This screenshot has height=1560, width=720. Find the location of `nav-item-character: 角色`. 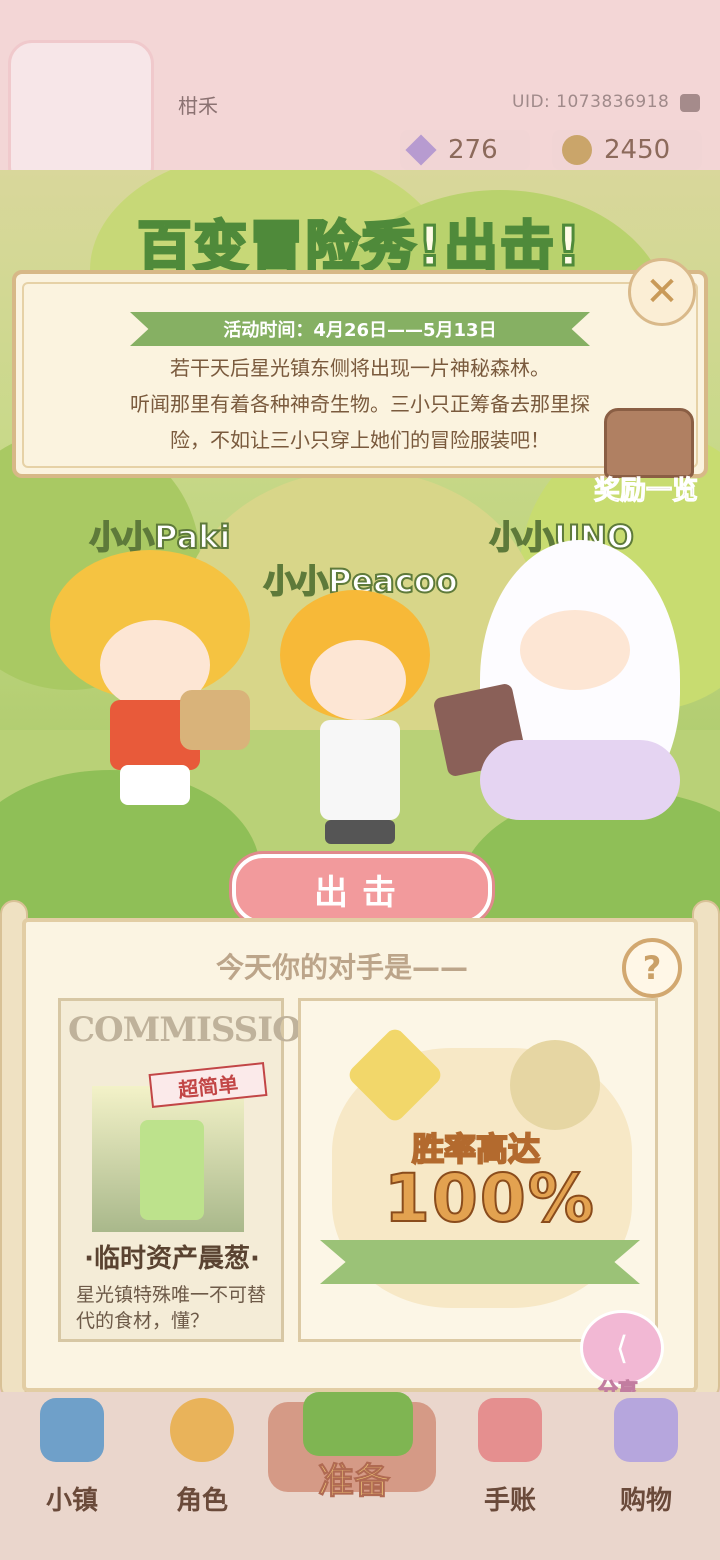

nav-item-character: 角色 is located at coordinates (202, 1476).